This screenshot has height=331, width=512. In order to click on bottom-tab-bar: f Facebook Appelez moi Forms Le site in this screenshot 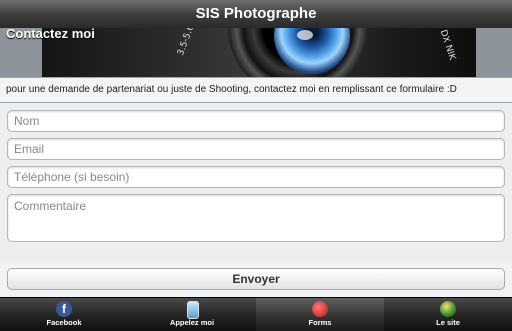, I will do `click(256, 314)`.